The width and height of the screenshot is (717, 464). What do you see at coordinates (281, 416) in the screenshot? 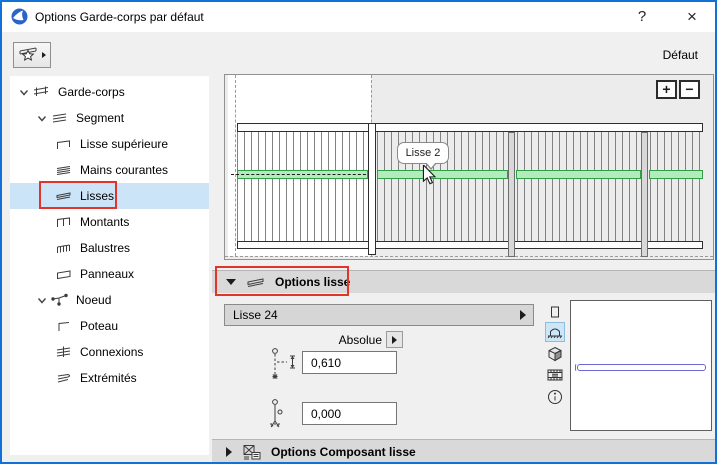
I see `elevation-bottom-offset-icon` at bounding box center [281, 416].